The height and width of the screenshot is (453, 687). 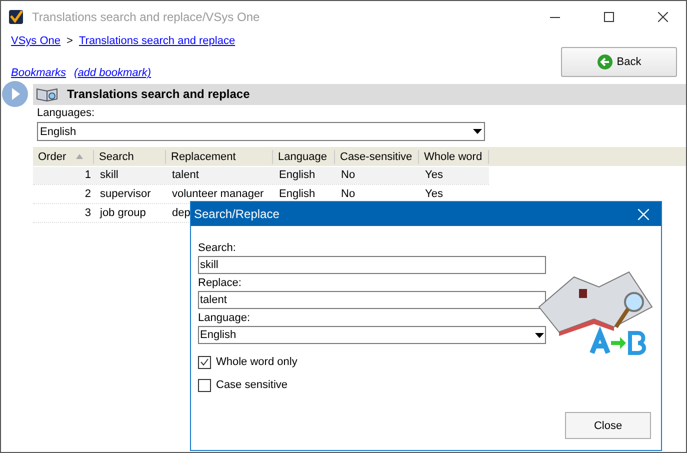 I want to click on breadcrumb-link: VSys One, so click(x=36, y=41).